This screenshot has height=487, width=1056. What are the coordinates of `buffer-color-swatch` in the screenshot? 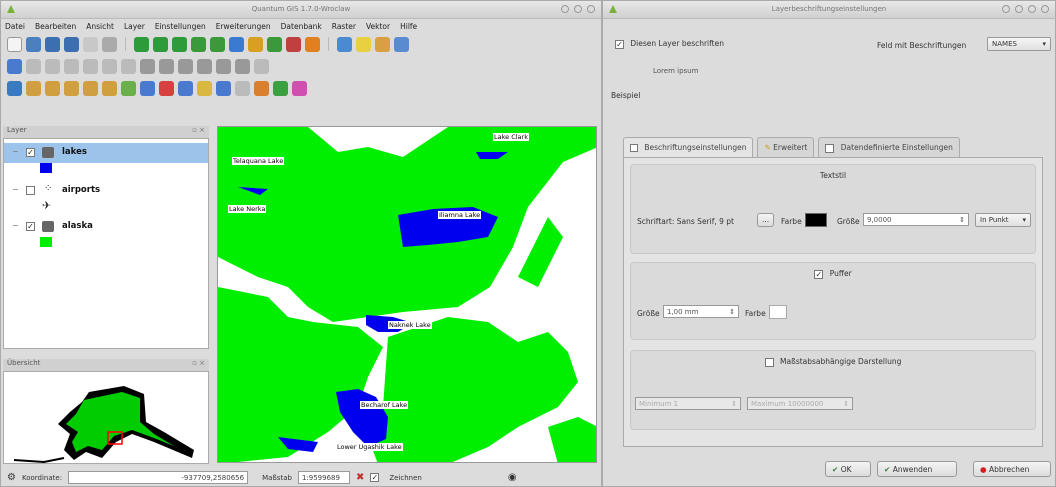 It's located at (778, 312).